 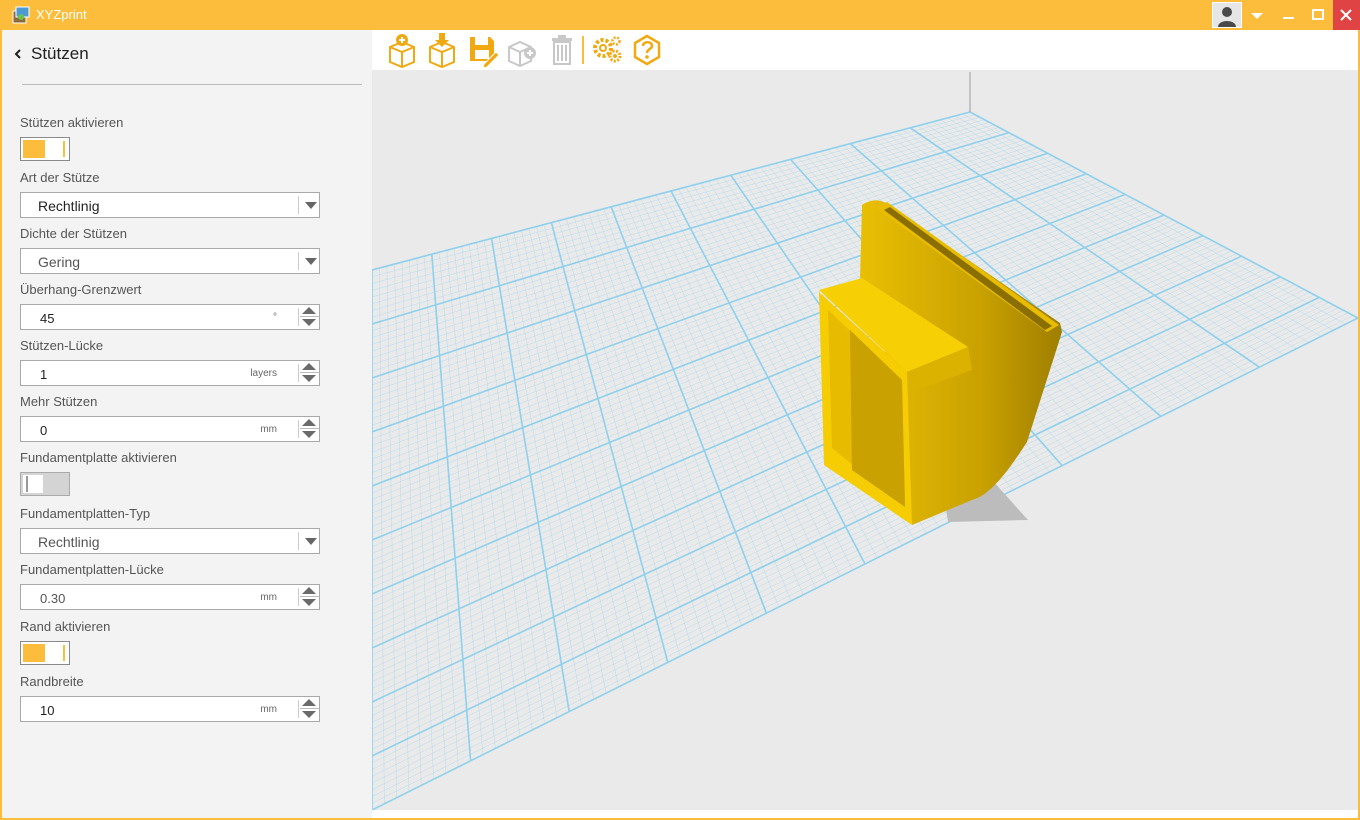 I want to click on brim-enable-toggle, so click(x=45, y=653).